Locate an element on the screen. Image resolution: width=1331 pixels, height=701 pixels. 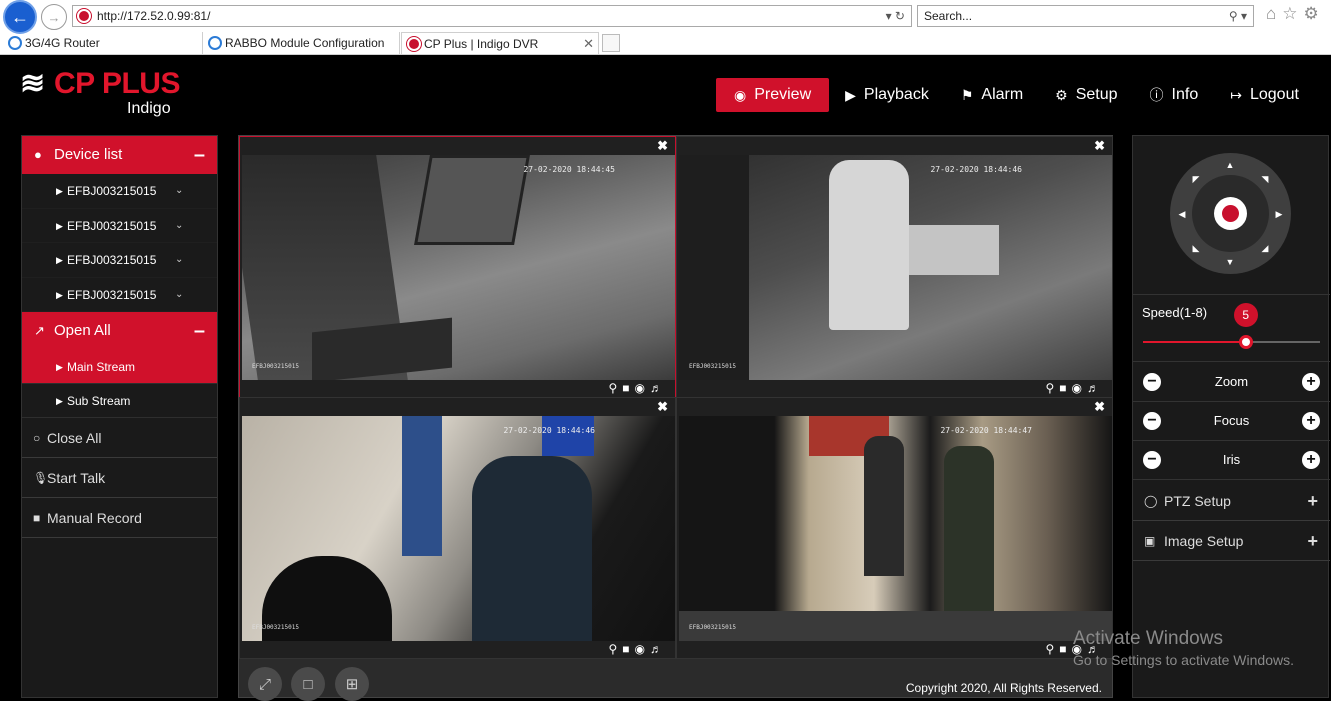
nav-logout: ↦ Logout is located at coordinates (1264, 95).